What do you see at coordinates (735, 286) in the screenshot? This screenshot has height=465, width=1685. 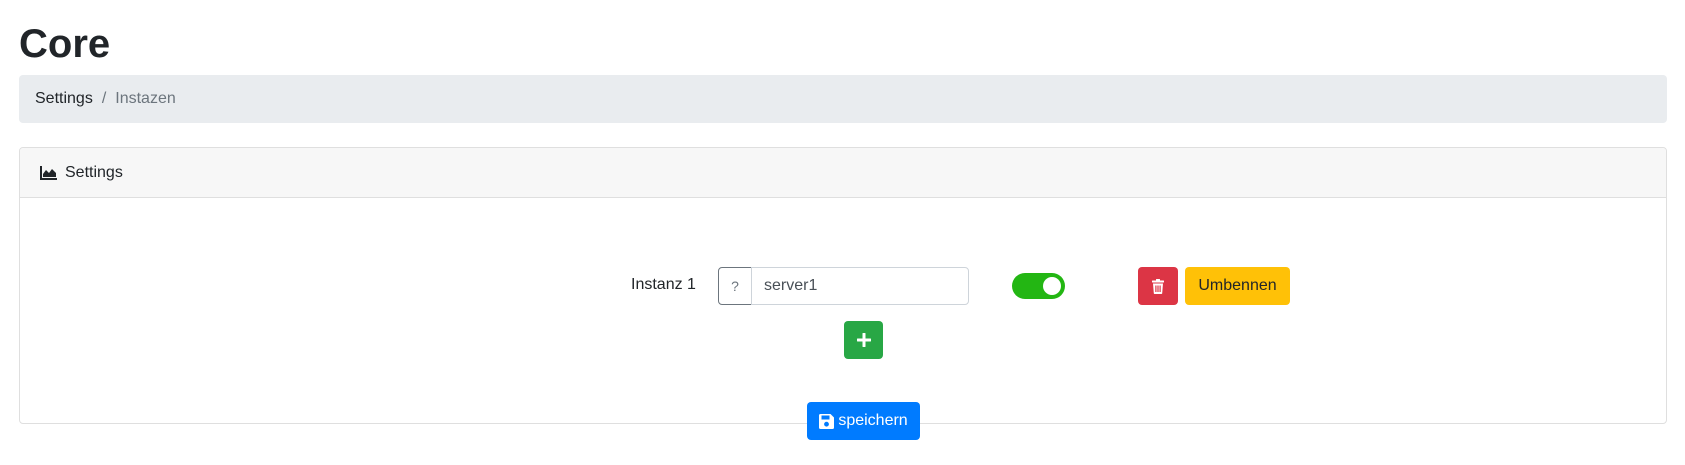 I see `help-button: ?` at bounding box center [735, 286].